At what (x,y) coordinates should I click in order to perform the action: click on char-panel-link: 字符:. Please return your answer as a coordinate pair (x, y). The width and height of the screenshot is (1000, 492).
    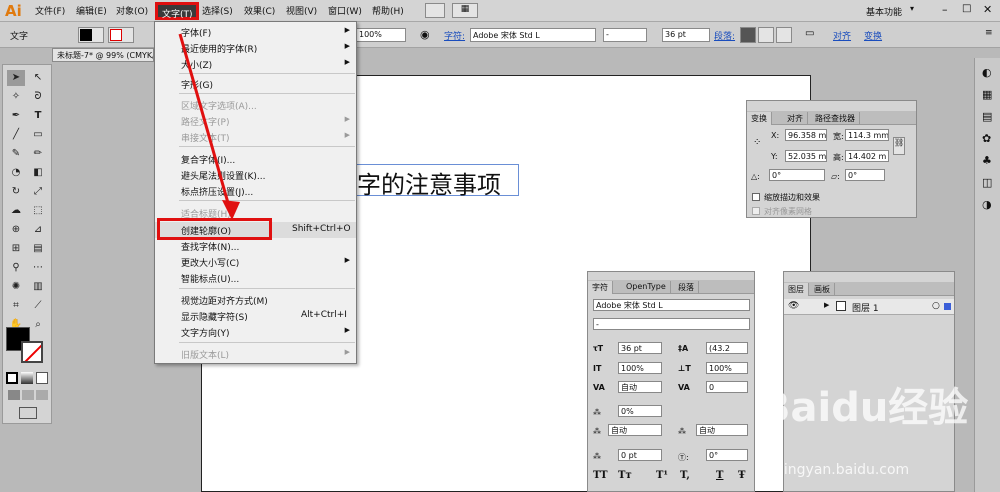
    Looking at the image, I should click on (454, 35).